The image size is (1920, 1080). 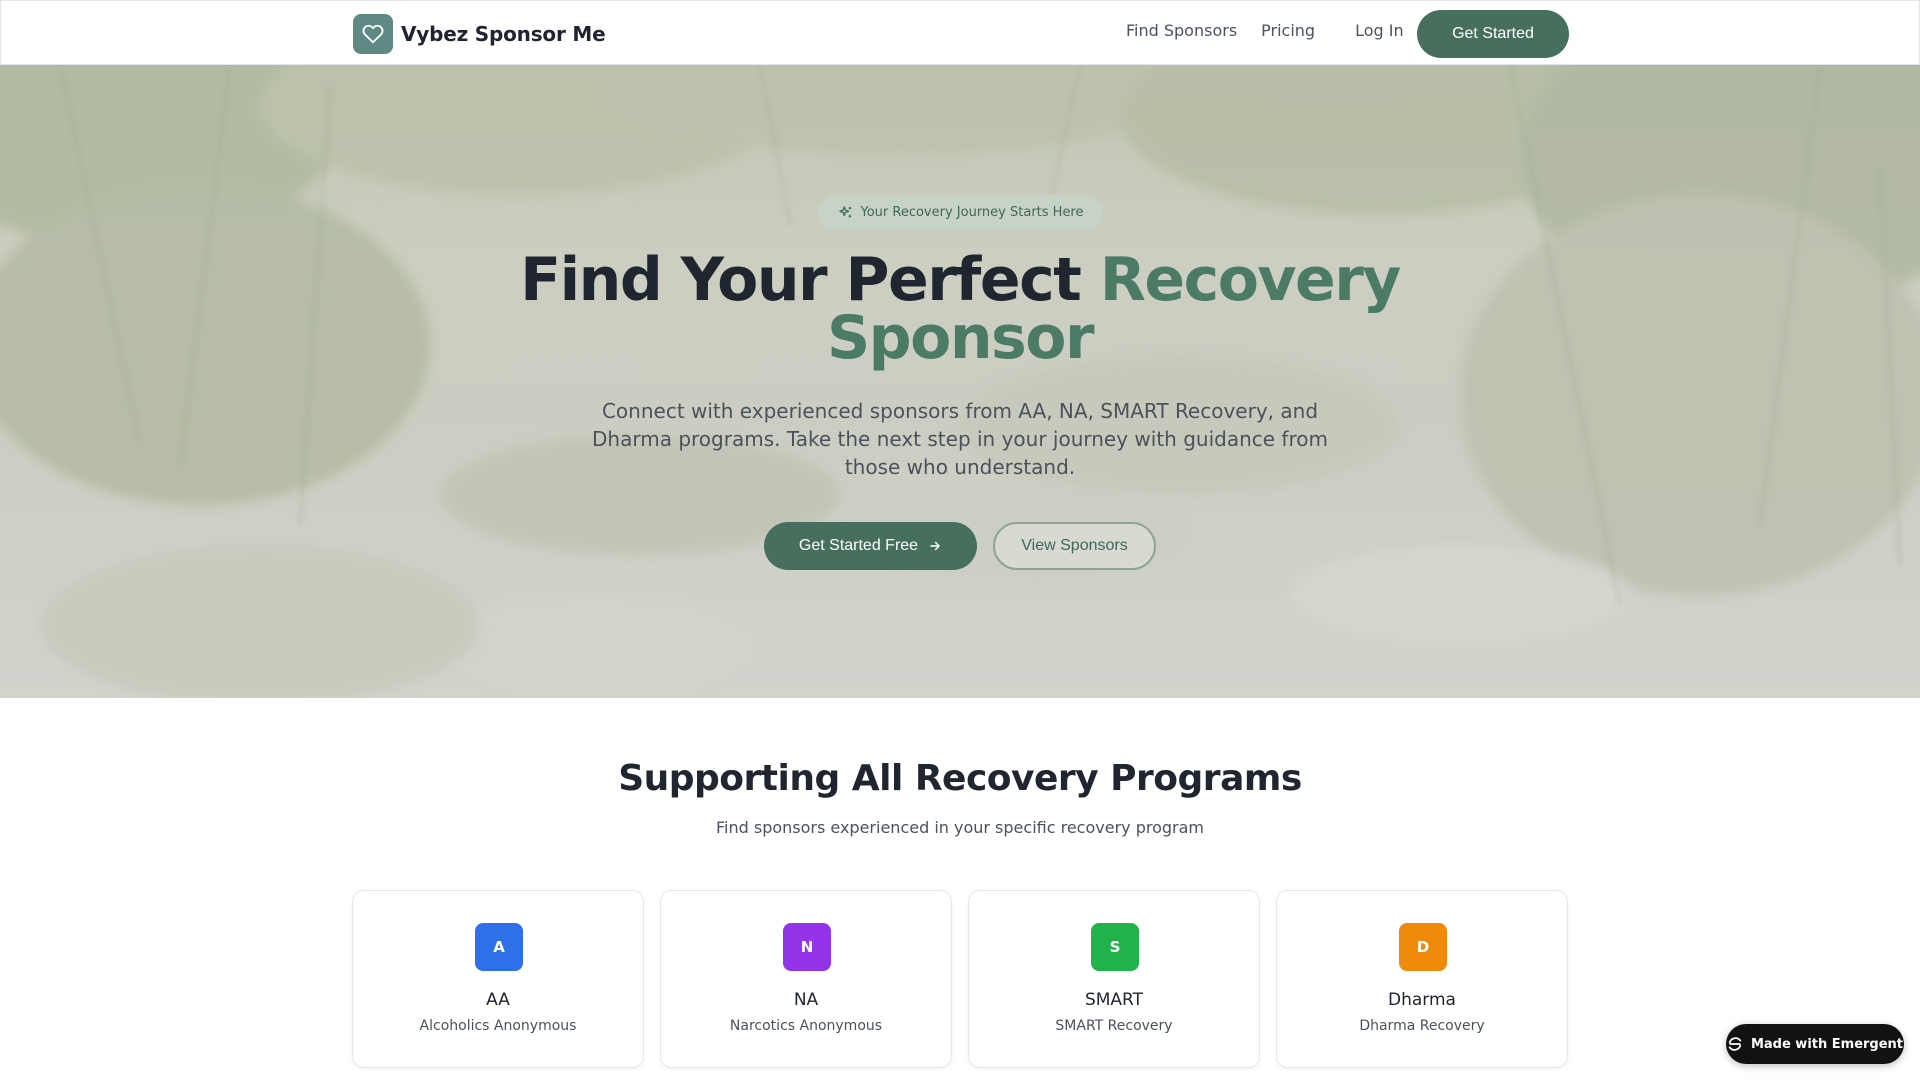 What do you see at coordinates (1181, 30) in the screenshot?
I see `nav-find-sponsors-link: Find Sponsors` at bounding box center [1181, 30].